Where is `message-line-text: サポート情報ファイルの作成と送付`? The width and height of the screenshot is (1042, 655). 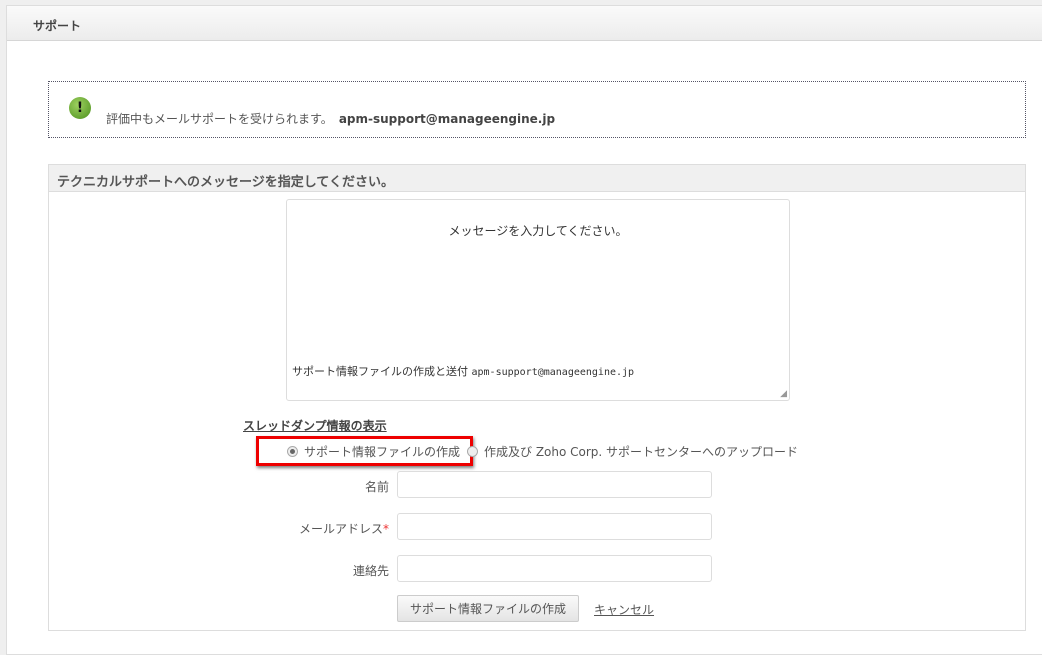 message-line-text: サポート情報ファイルの作成と送付 is located at coordinates (380, 371).